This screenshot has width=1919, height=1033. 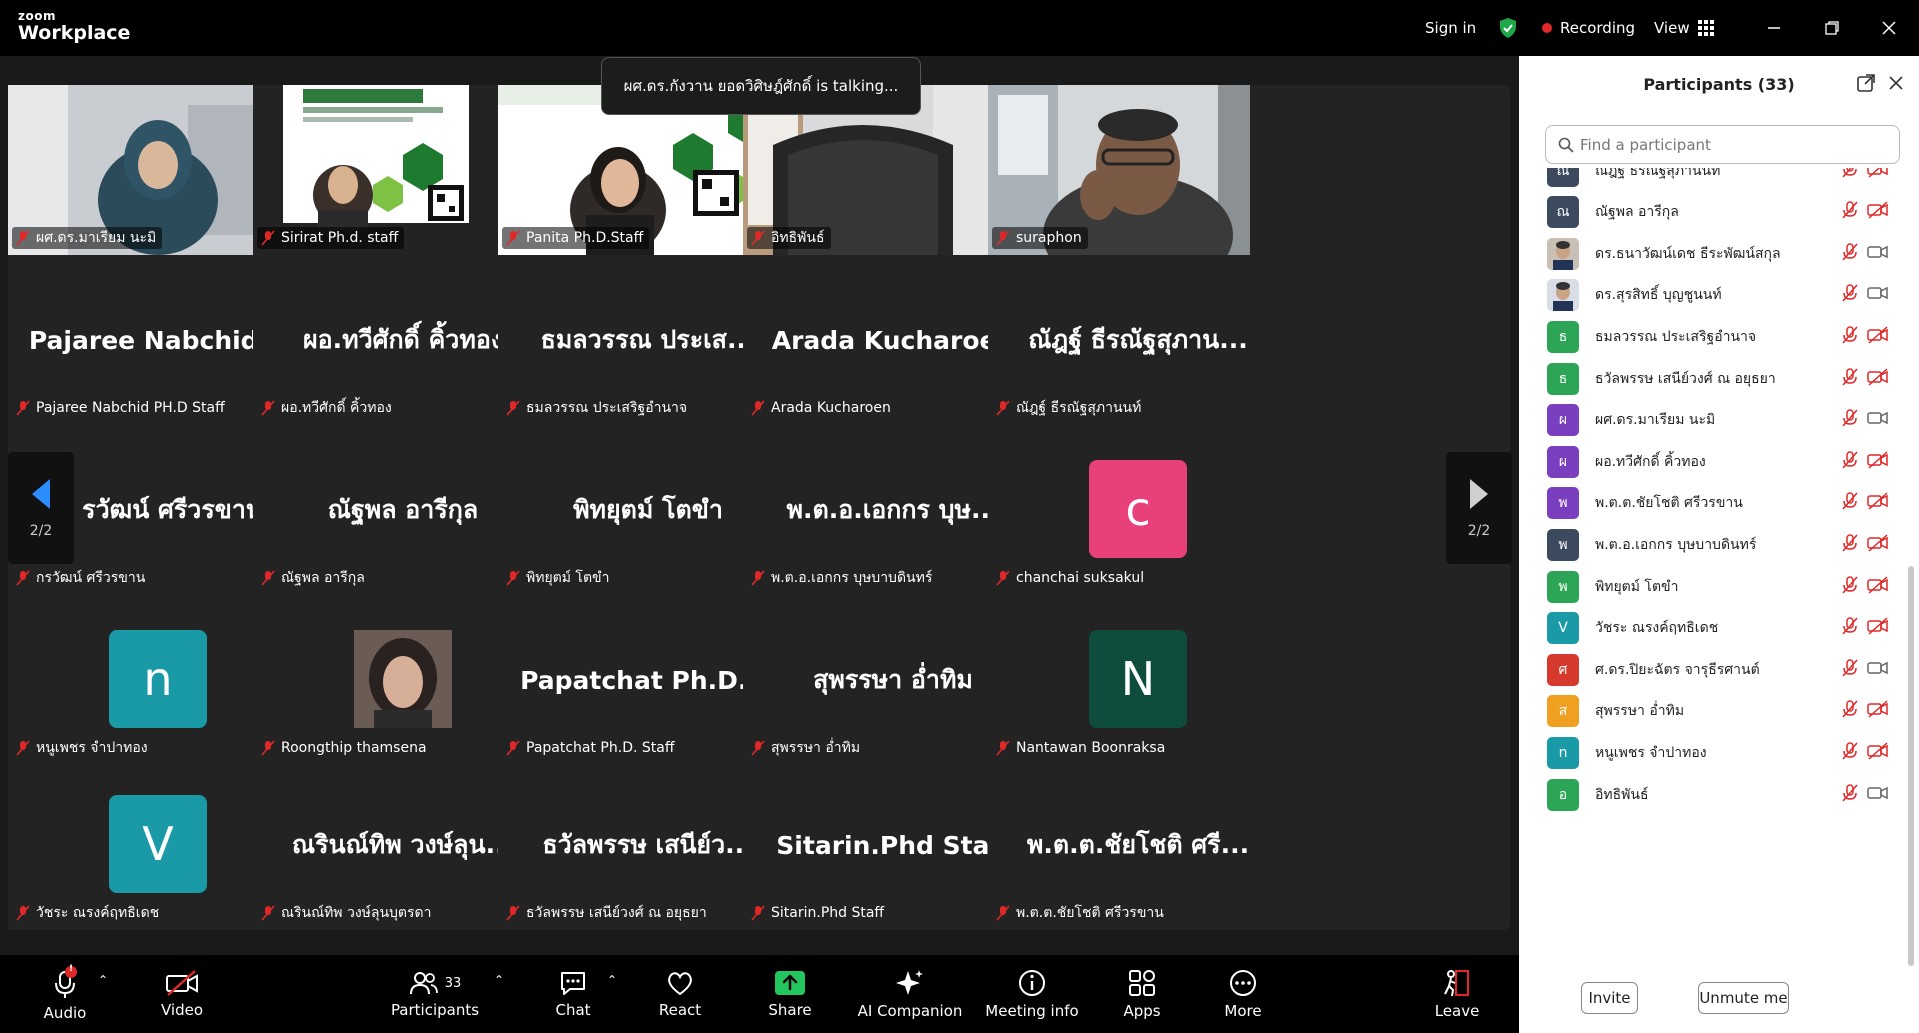 What do you see at coordinates (573, 994) in the screenshot?
I see `chat-button: Chat` at bounding box center [573, 994].